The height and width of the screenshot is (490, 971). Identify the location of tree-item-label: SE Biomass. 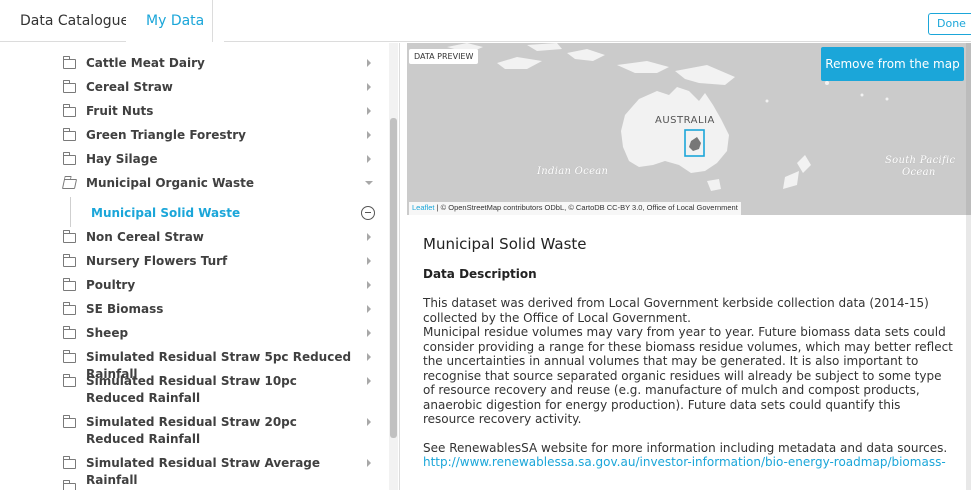
(125, 309).